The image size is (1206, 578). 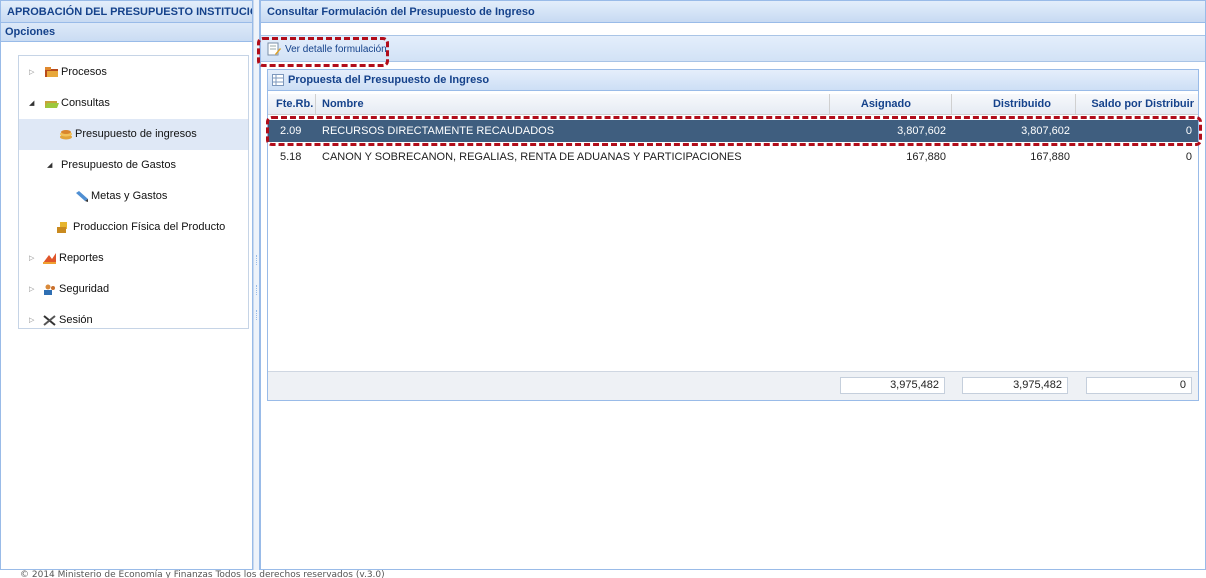 I want to click on cell-nombre: RECURSOS DIRECTAMENTE RECAUDADOS, so click(x=438, y=131).